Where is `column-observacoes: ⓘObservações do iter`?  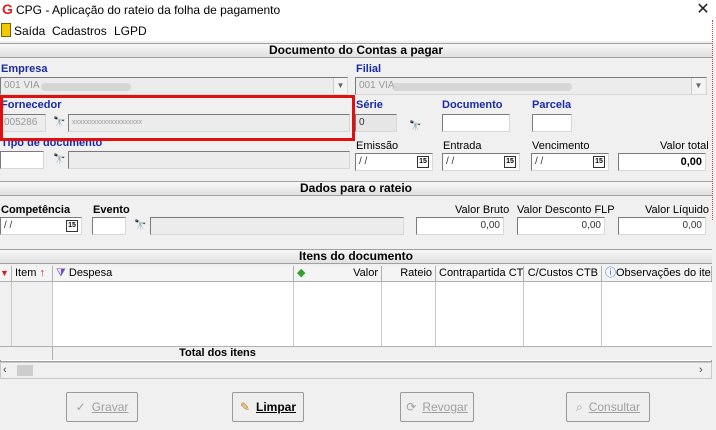 column-observacoes: ⓘObservações do iter is located at coordinates (657, 274).